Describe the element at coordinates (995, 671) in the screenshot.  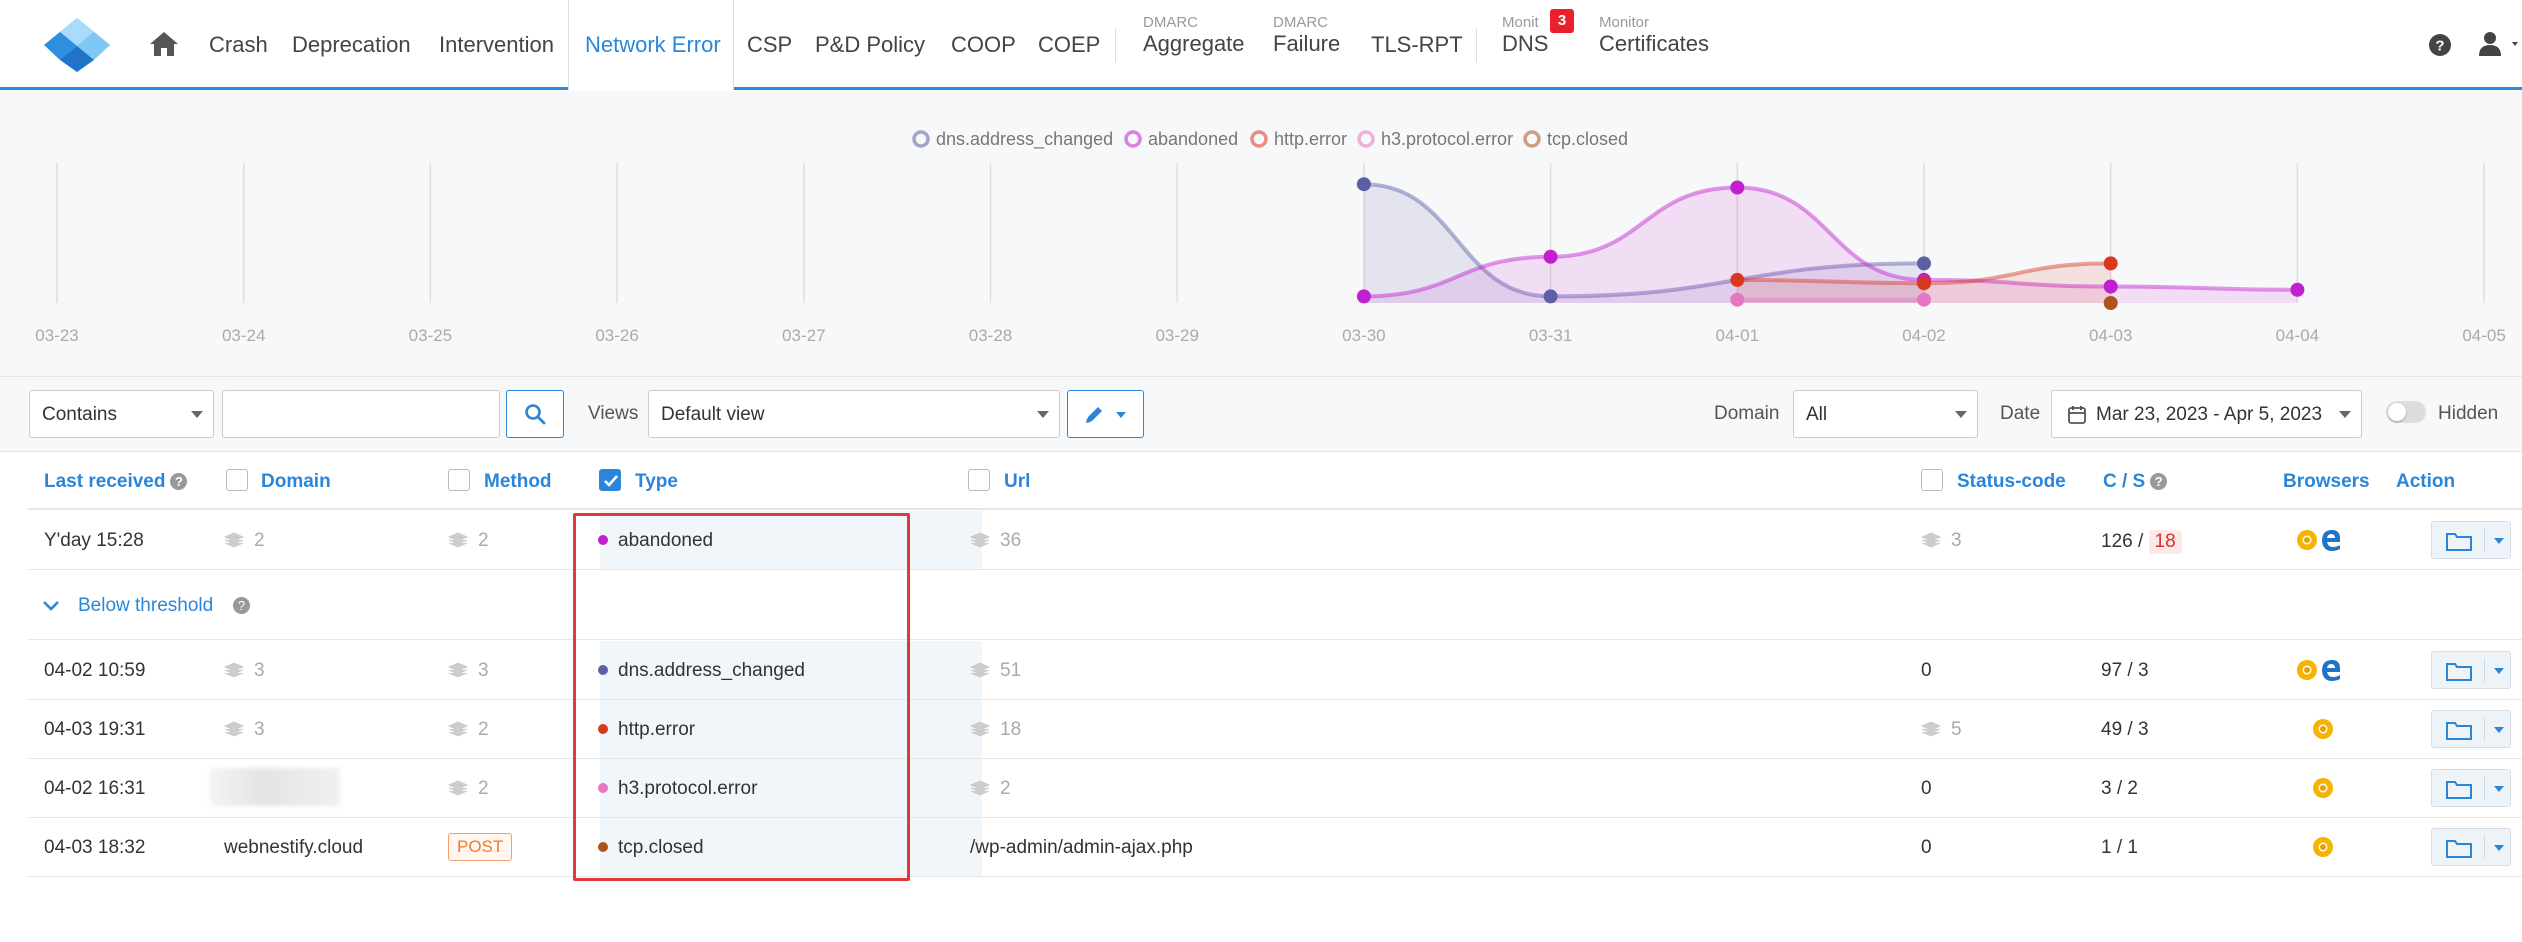
I see `url-count-cell: 51` at that location.